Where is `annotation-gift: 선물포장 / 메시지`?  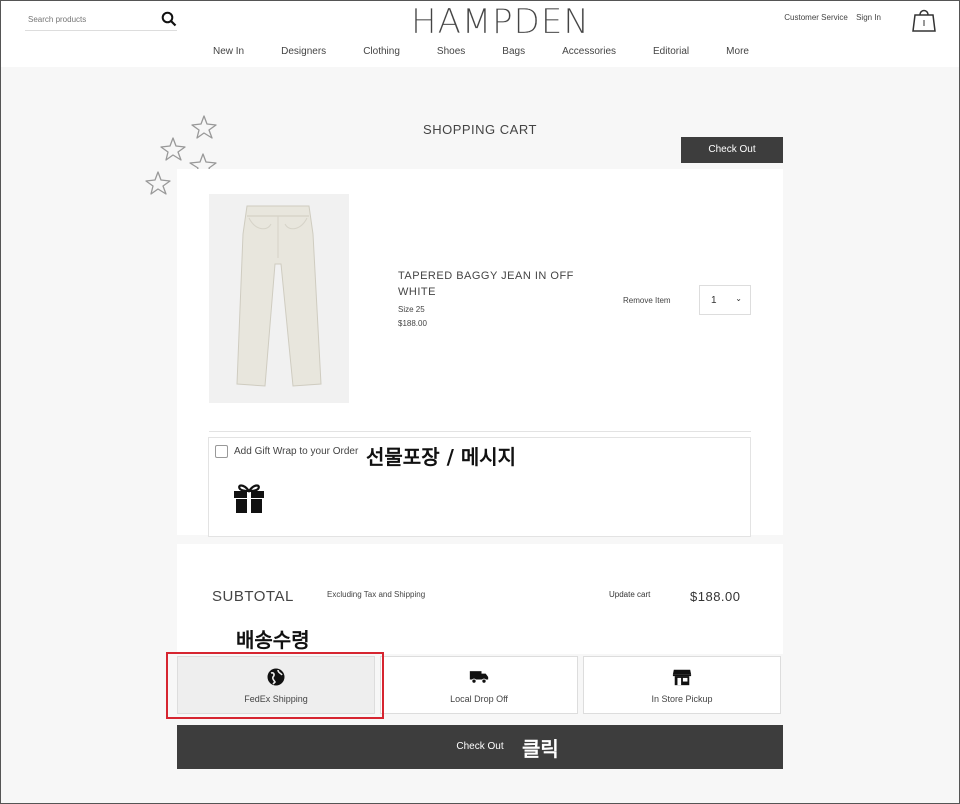 annotation-gift: 선물포장 / 메시지 is located at coordinates (441, 457).